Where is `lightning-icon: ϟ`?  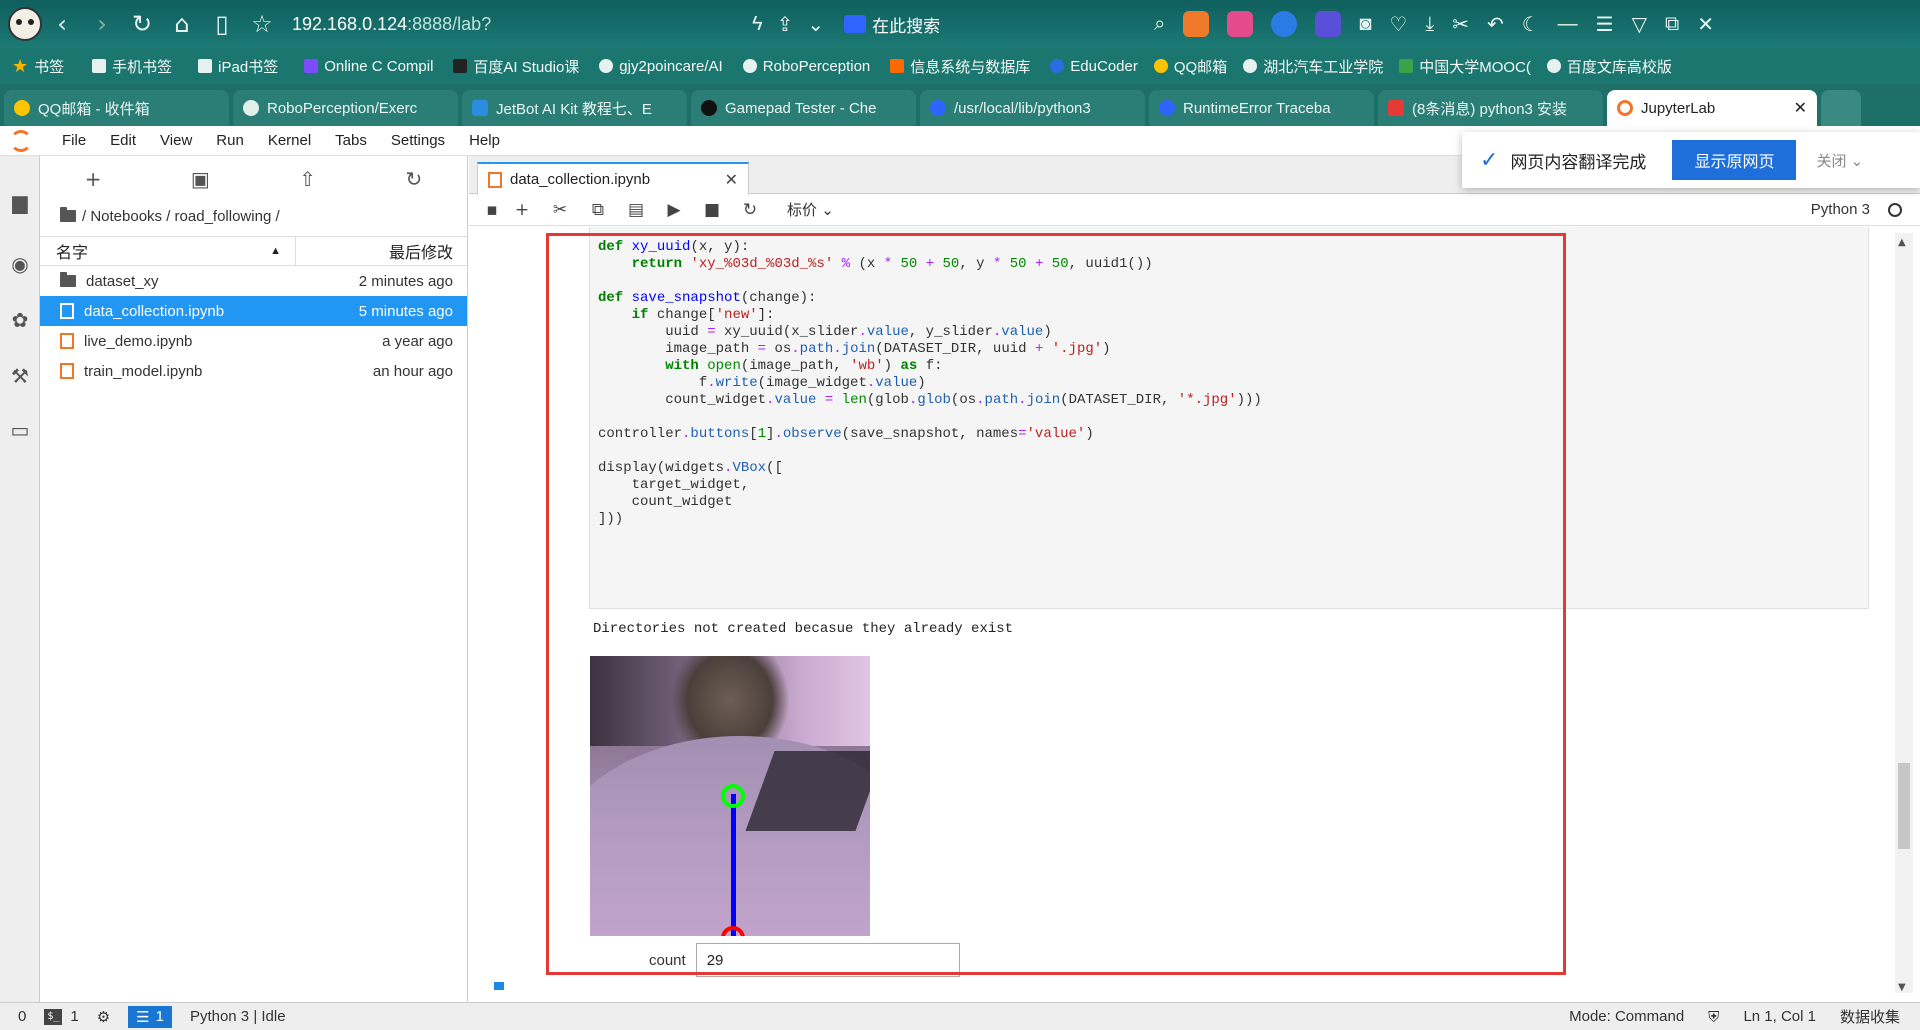 lightning-icon: ϟ is located at coordinates (757, 24).